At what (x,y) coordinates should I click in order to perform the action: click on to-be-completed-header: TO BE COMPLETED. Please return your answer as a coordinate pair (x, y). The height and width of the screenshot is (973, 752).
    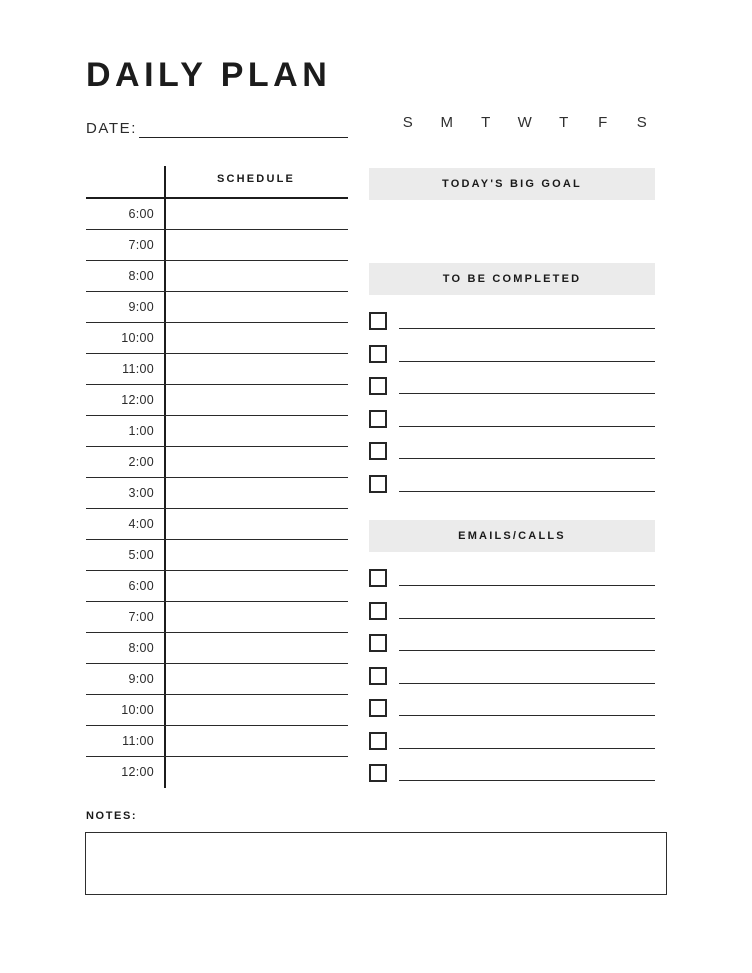
    Looking at the image, I should click on (512, 279).